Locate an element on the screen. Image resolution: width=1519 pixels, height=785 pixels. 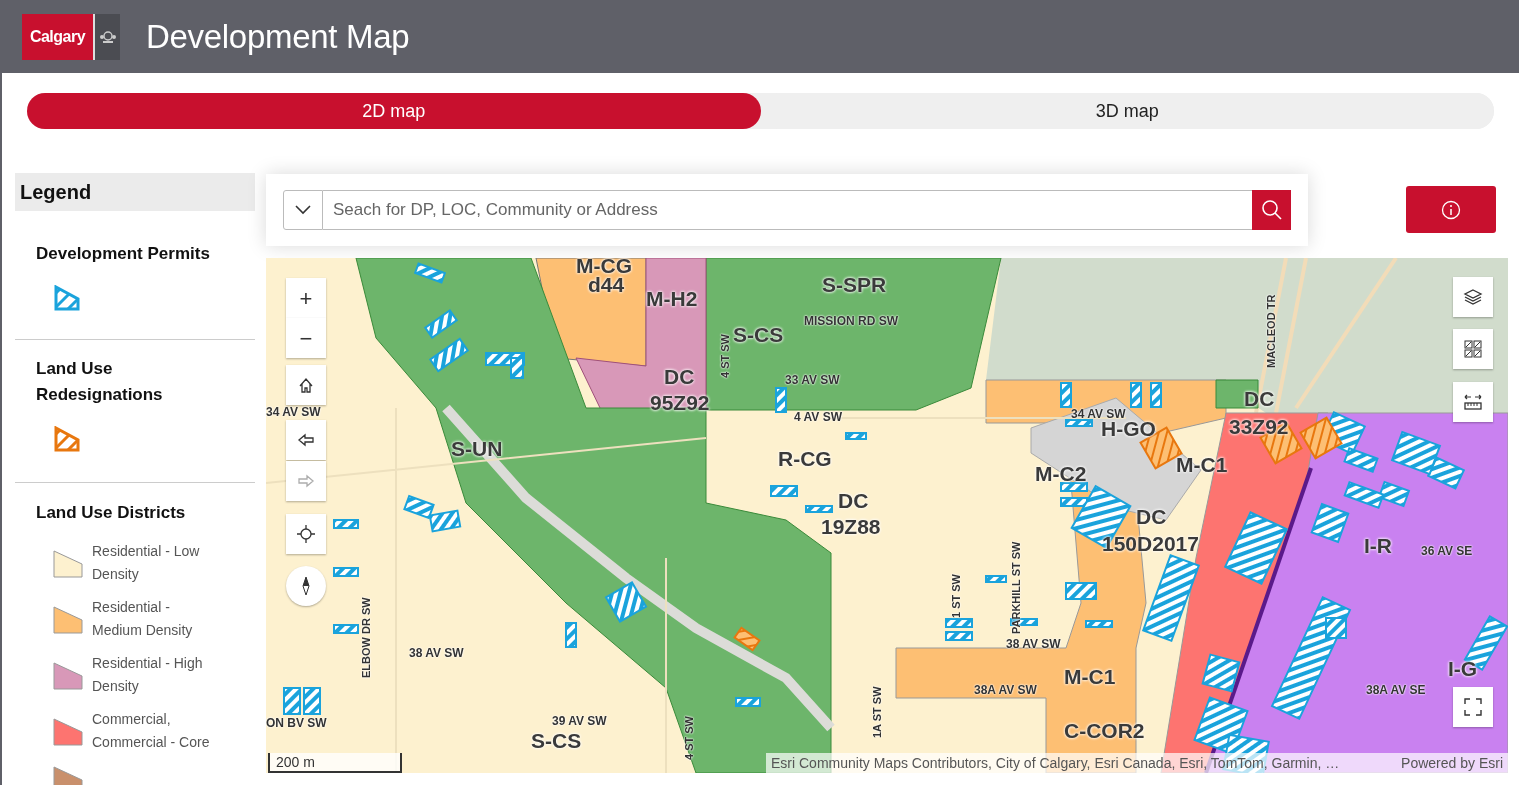
ruler-icon is located at coordinates (1473, 402).